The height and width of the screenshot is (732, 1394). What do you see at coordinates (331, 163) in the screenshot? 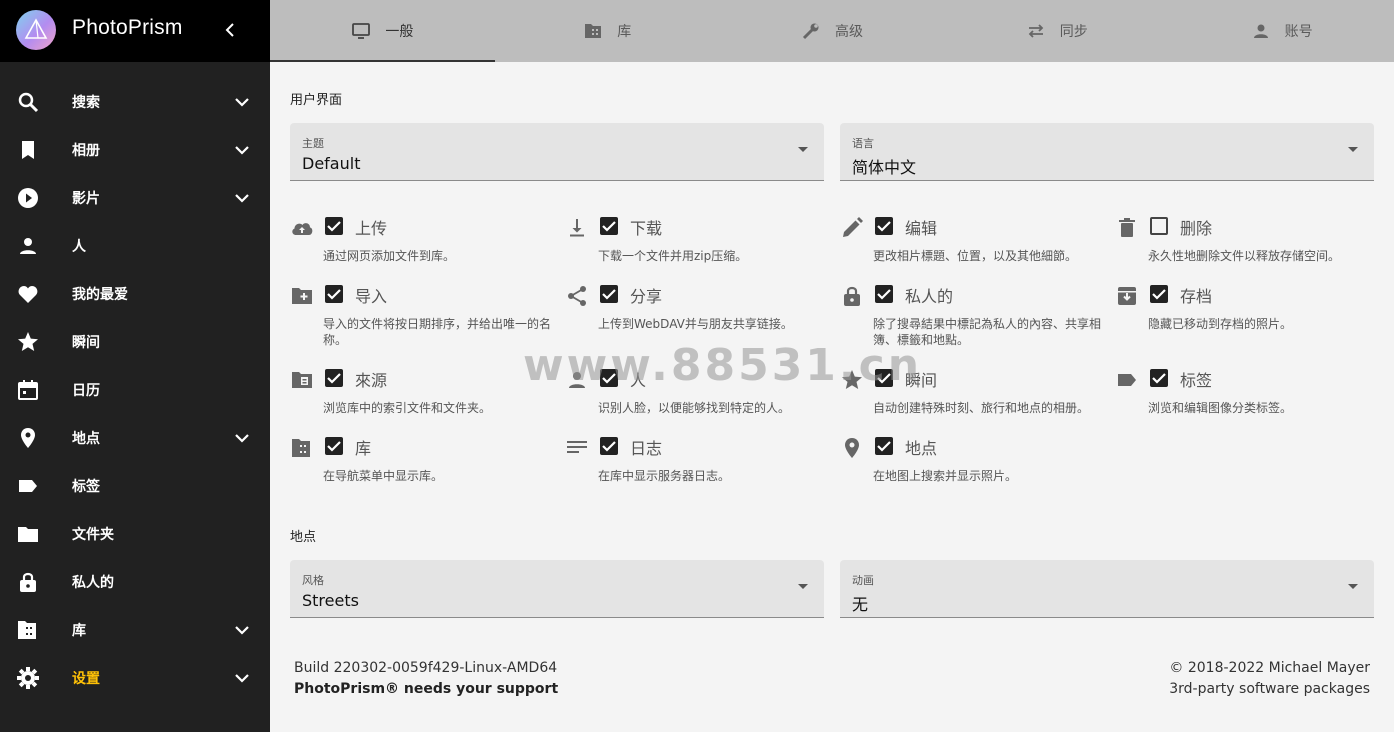
I see `theme-select-value: Default` at bounding box center [331, 163].